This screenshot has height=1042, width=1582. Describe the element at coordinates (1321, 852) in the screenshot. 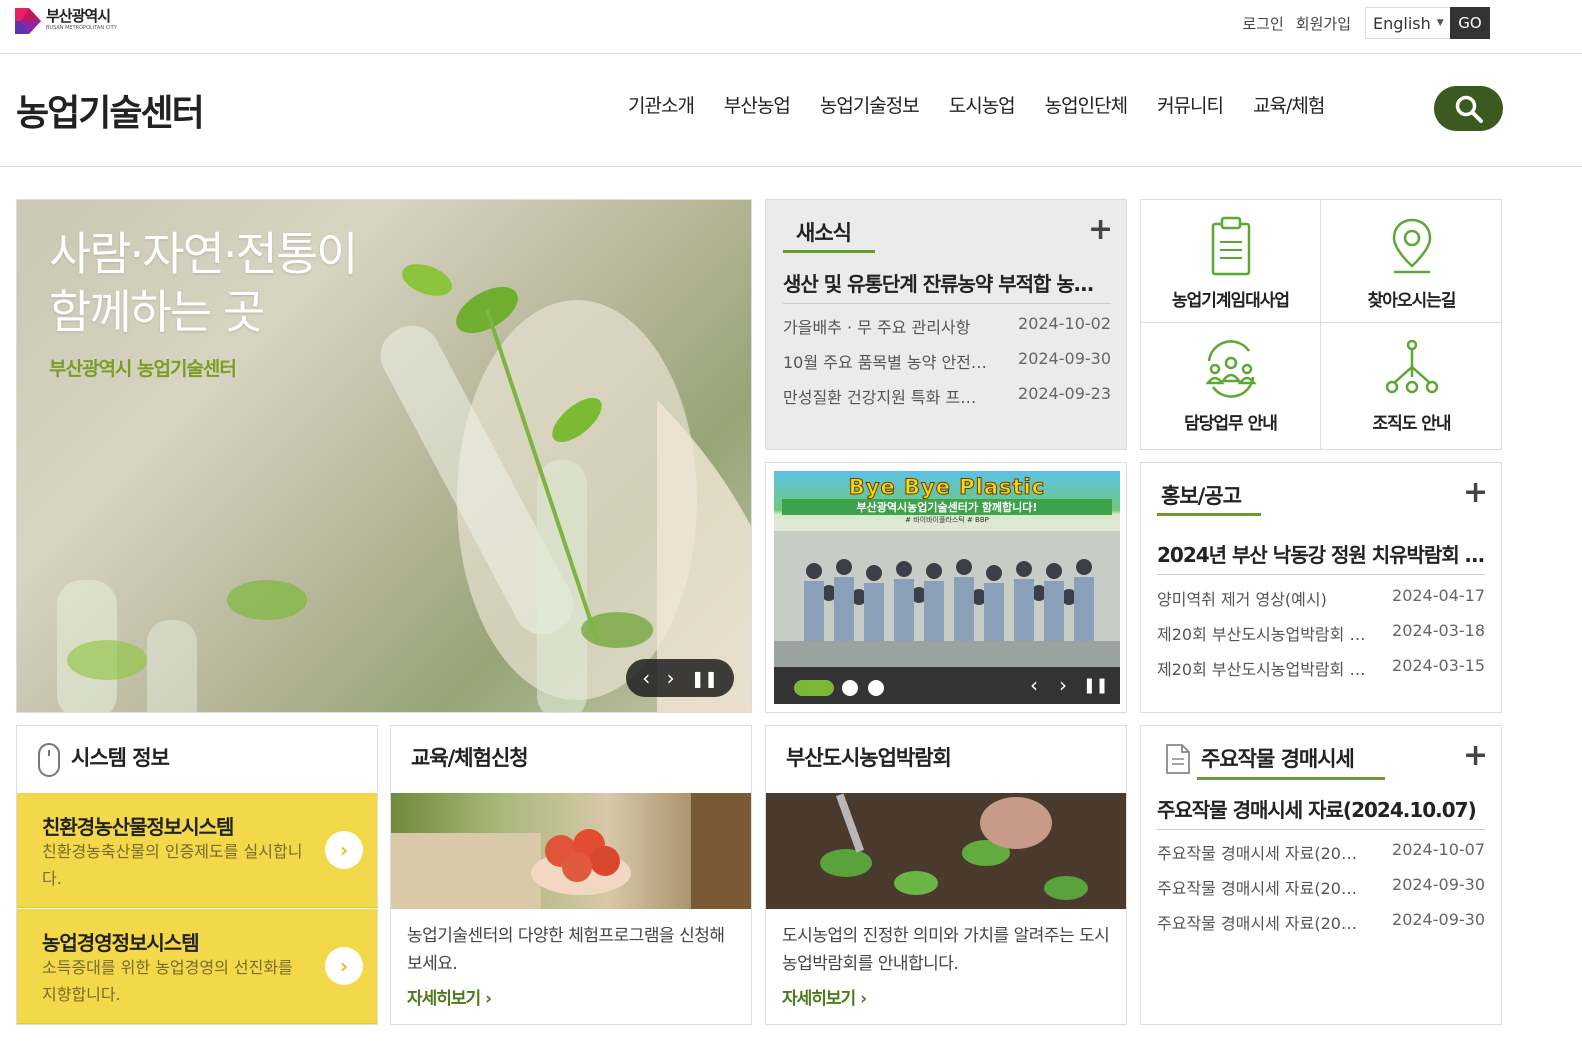

I see `market-item: 주요작물 경매시세 자료(2024.10.07)2024-10-07` at that location.